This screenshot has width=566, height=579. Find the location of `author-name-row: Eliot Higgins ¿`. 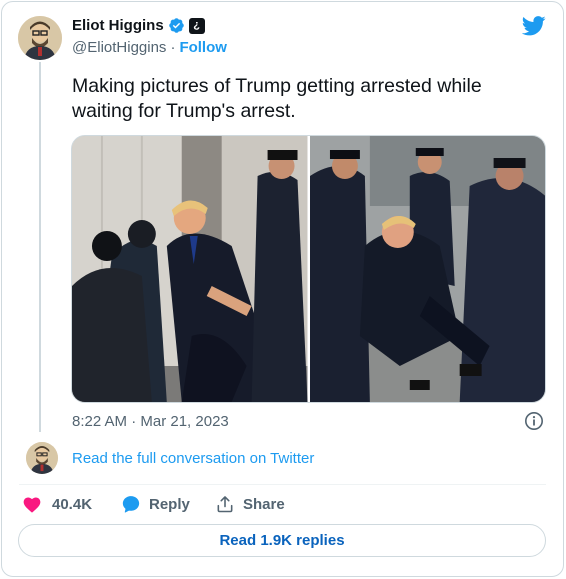

author-name-row: Eliot Higgins ¿ is located at coordinates (138, 25).